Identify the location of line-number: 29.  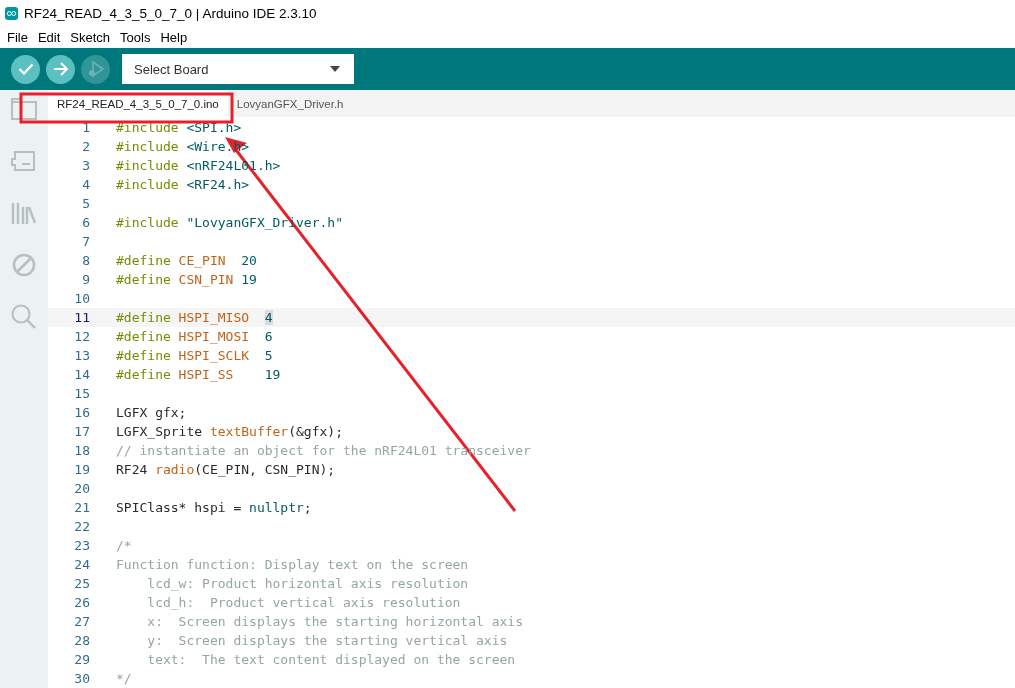
(81, 659).